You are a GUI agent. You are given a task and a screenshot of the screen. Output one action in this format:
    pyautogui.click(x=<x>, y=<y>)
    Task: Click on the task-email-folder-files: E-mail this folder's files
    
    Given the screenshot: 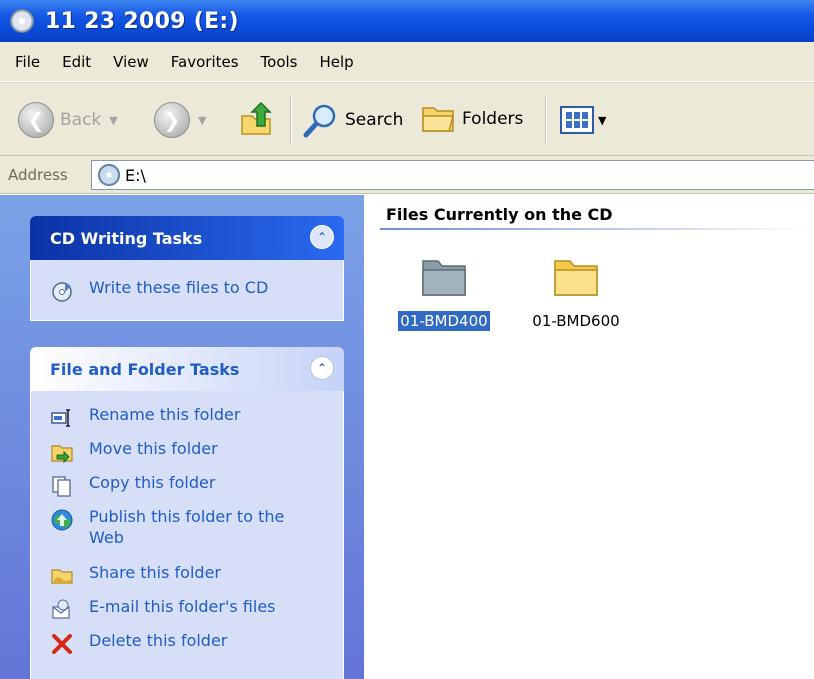 What is the action you would take?
    pyautogui.click(x=187, y=610)
    